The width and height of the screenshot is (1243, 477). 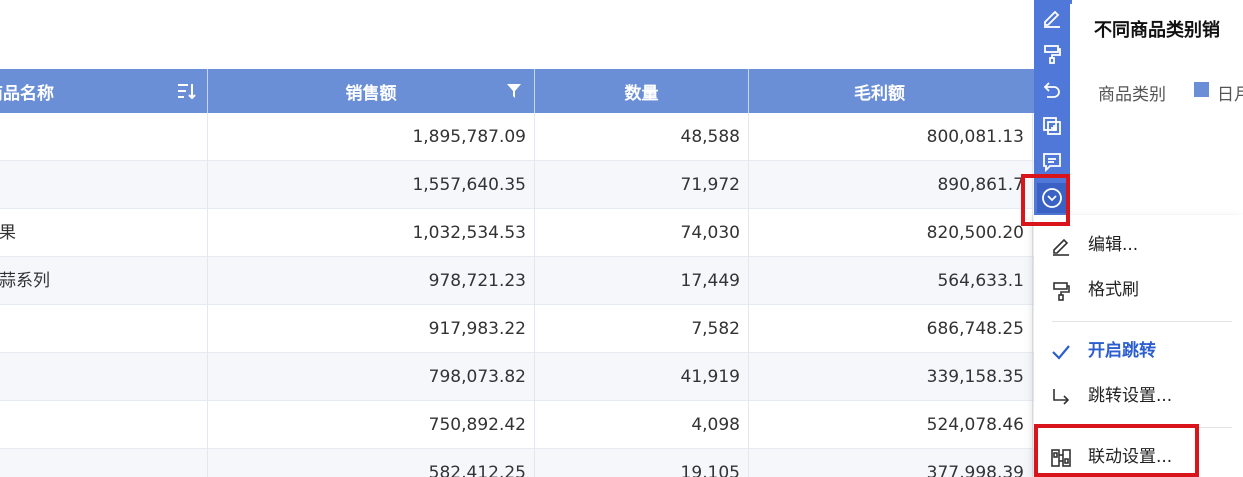 I want to click on table-row: 798,073.82 41,919 339,158.35, so click(x=525, y=377).